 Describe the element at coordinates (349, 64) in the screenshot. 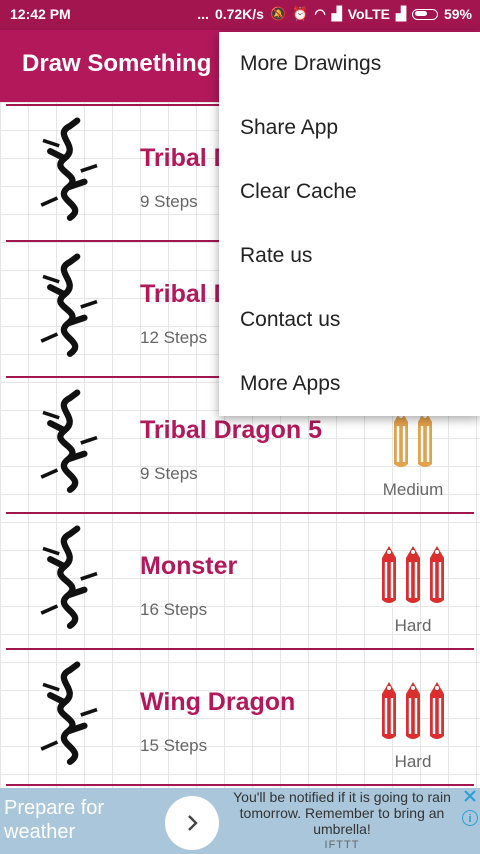

I see `menu-item-more-drawings: More Drawings` at that location.